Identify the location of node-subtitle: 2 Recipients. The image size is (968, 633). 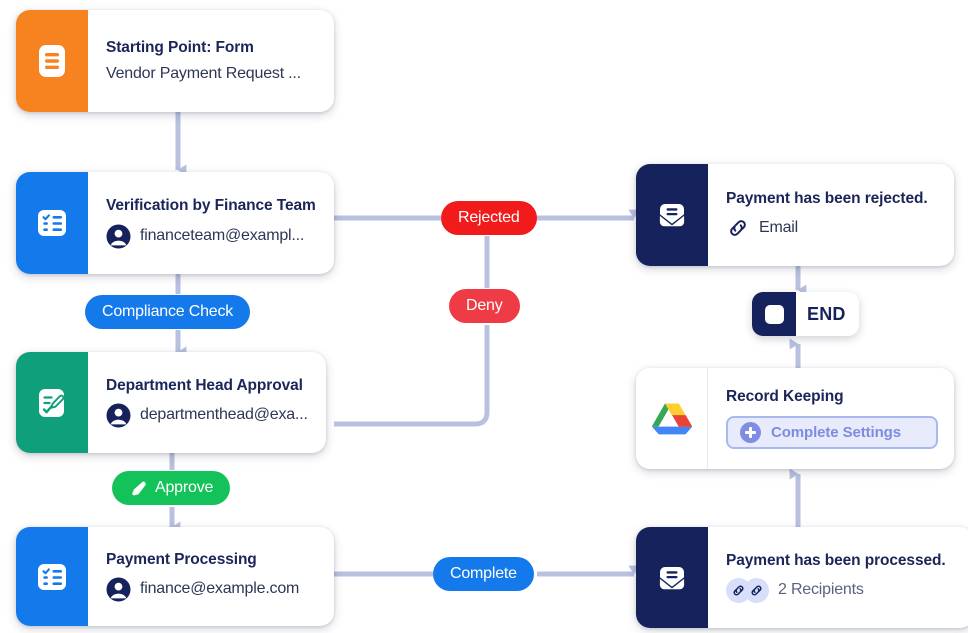
(843, 591).